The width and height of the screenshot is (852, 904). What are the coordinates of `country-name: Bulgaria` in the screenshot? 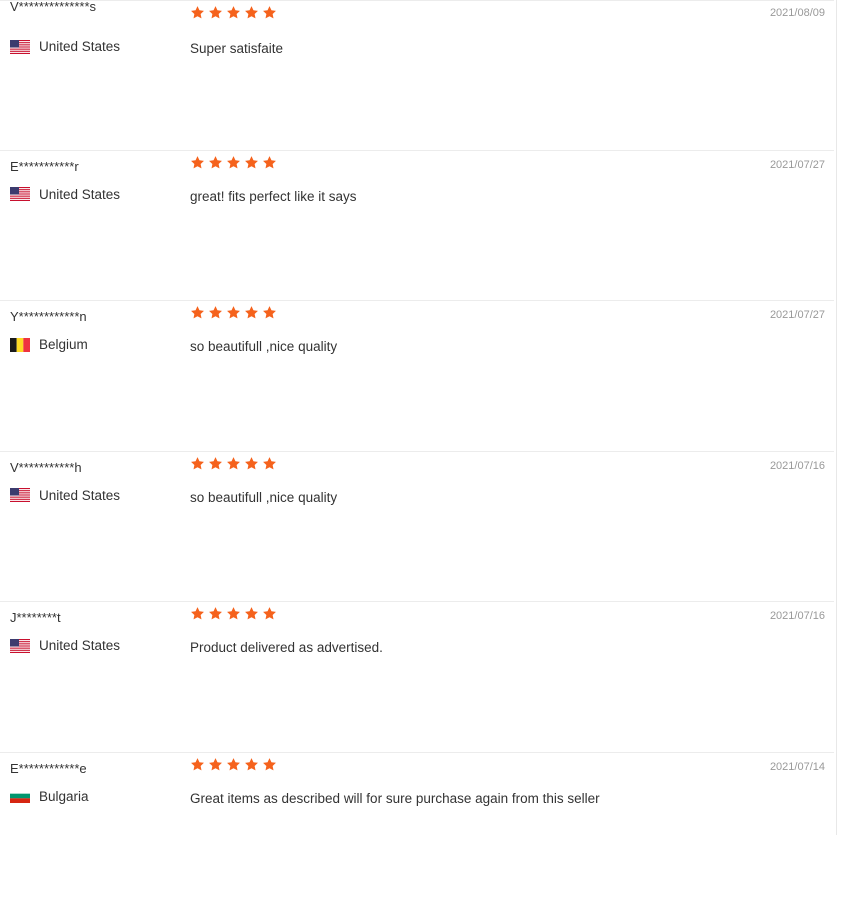 It's located at (64, 796).